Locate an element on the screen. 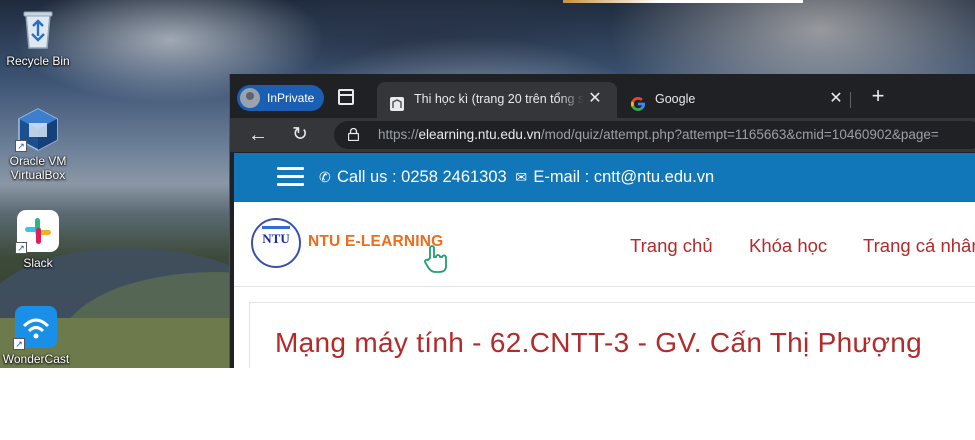 The width and height of the screenshot is (975, 440). desktop-icon-label: Oracle VM VirtualBox is located at coordinates (38, 168).